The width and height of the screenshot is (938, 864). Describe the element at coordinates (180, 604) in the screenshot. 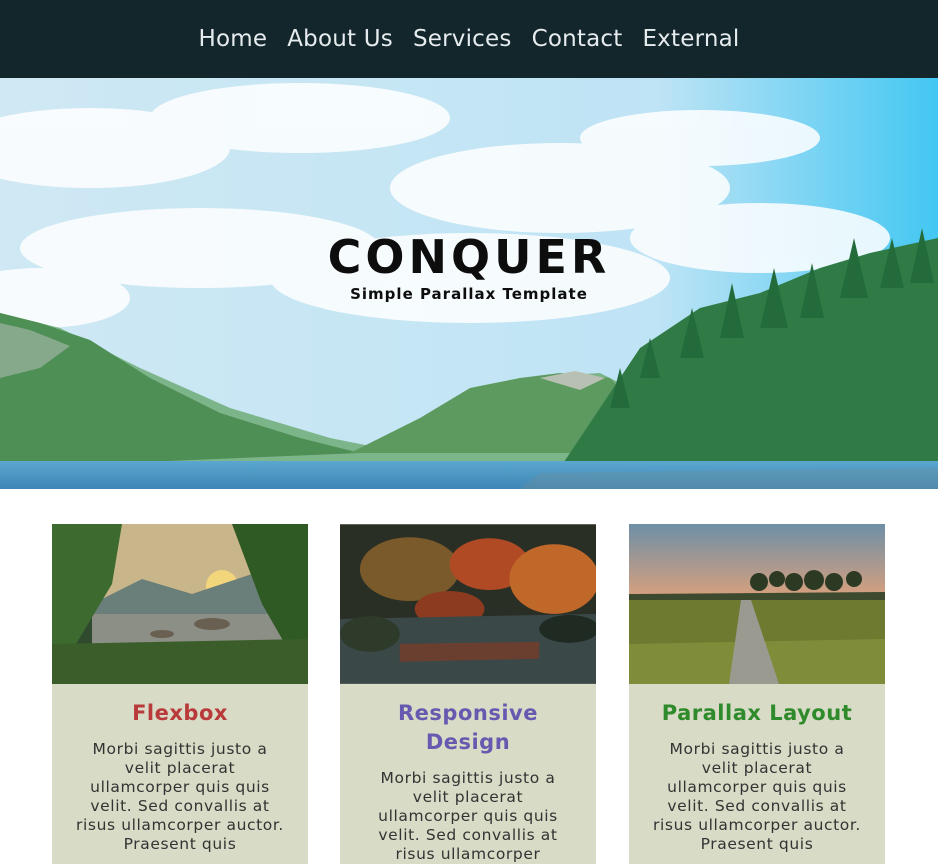

I see `card-image-lake-sunset` at that location.